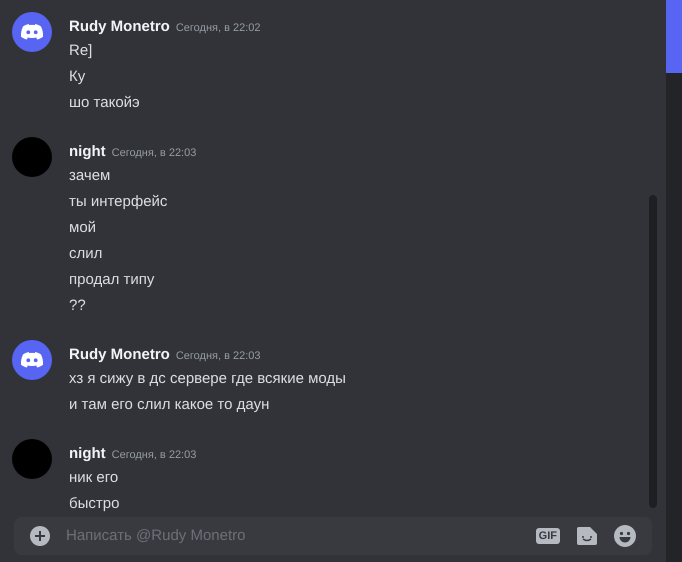 This screenshot has width=682, height=562. I want to click on message-text: Re], so click(80, 50).